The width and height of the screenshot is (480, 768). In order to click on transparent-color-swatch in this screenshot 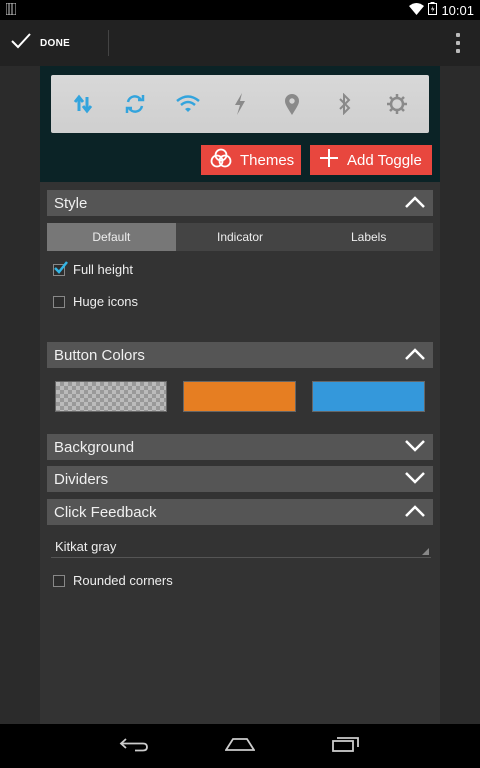, I will do `click(111, 396)`.